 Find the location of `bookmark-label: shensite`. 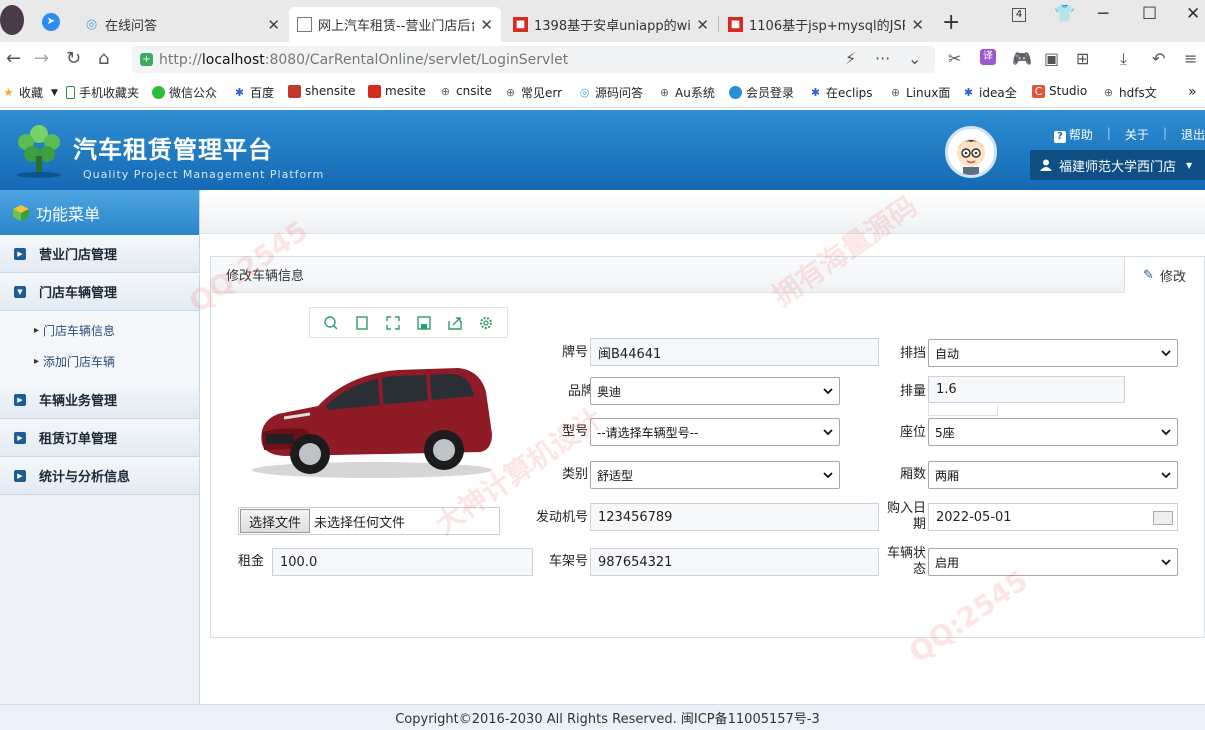

bookmark-label: shensite is located at coordinates (330, 91).